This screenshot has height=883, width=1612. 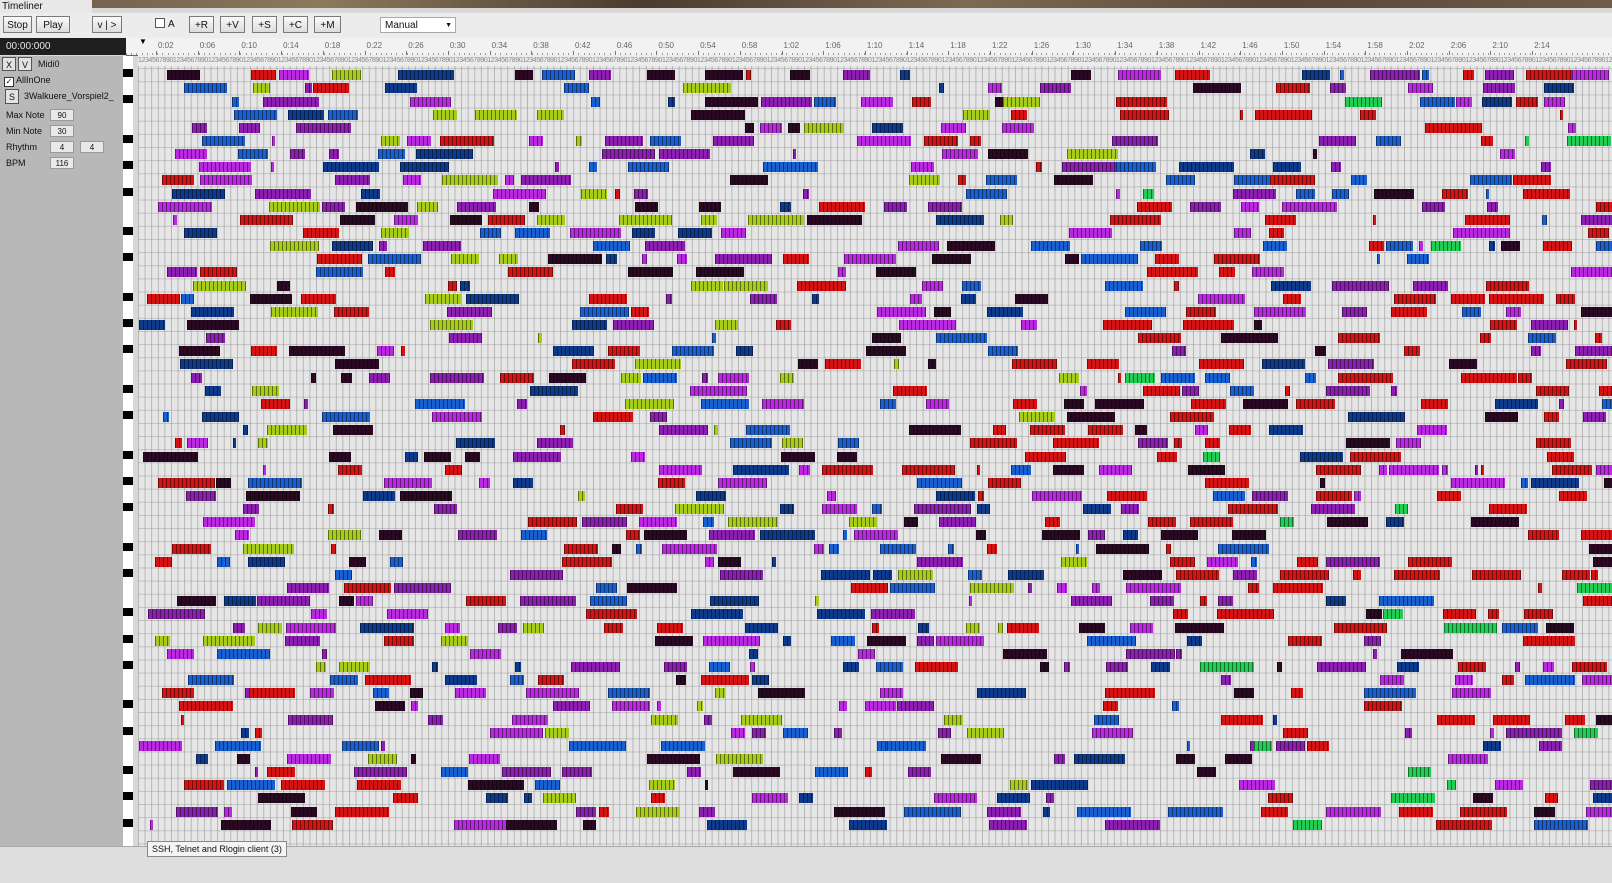 I want to click on rhythm-denominator-input: 4, so click(x=92, y=147).